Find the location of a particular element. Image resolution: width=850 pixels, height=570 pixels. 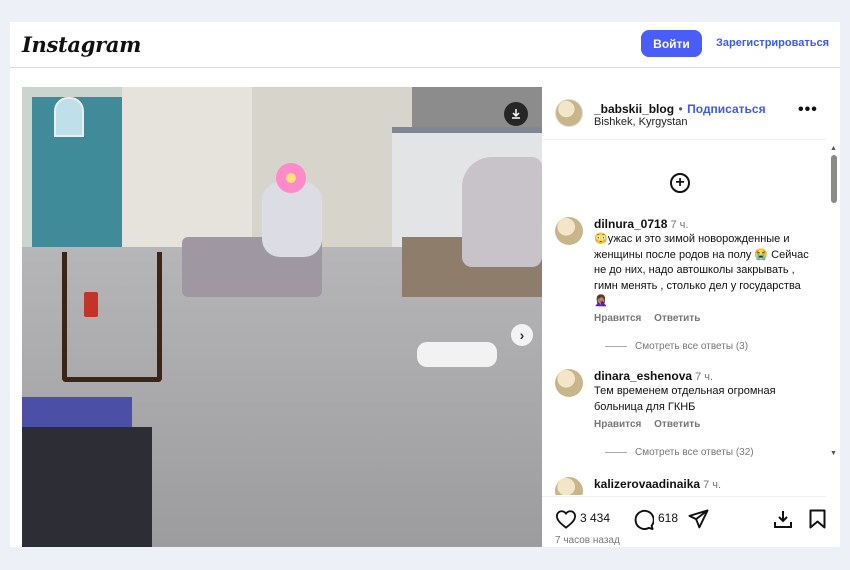

save-download-icon is located at coordinates (783, 521).